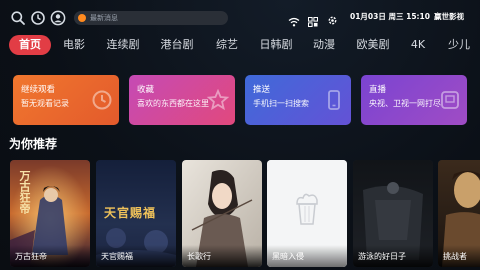  I want to click on card-title: 继续观看, so click(38, 90).